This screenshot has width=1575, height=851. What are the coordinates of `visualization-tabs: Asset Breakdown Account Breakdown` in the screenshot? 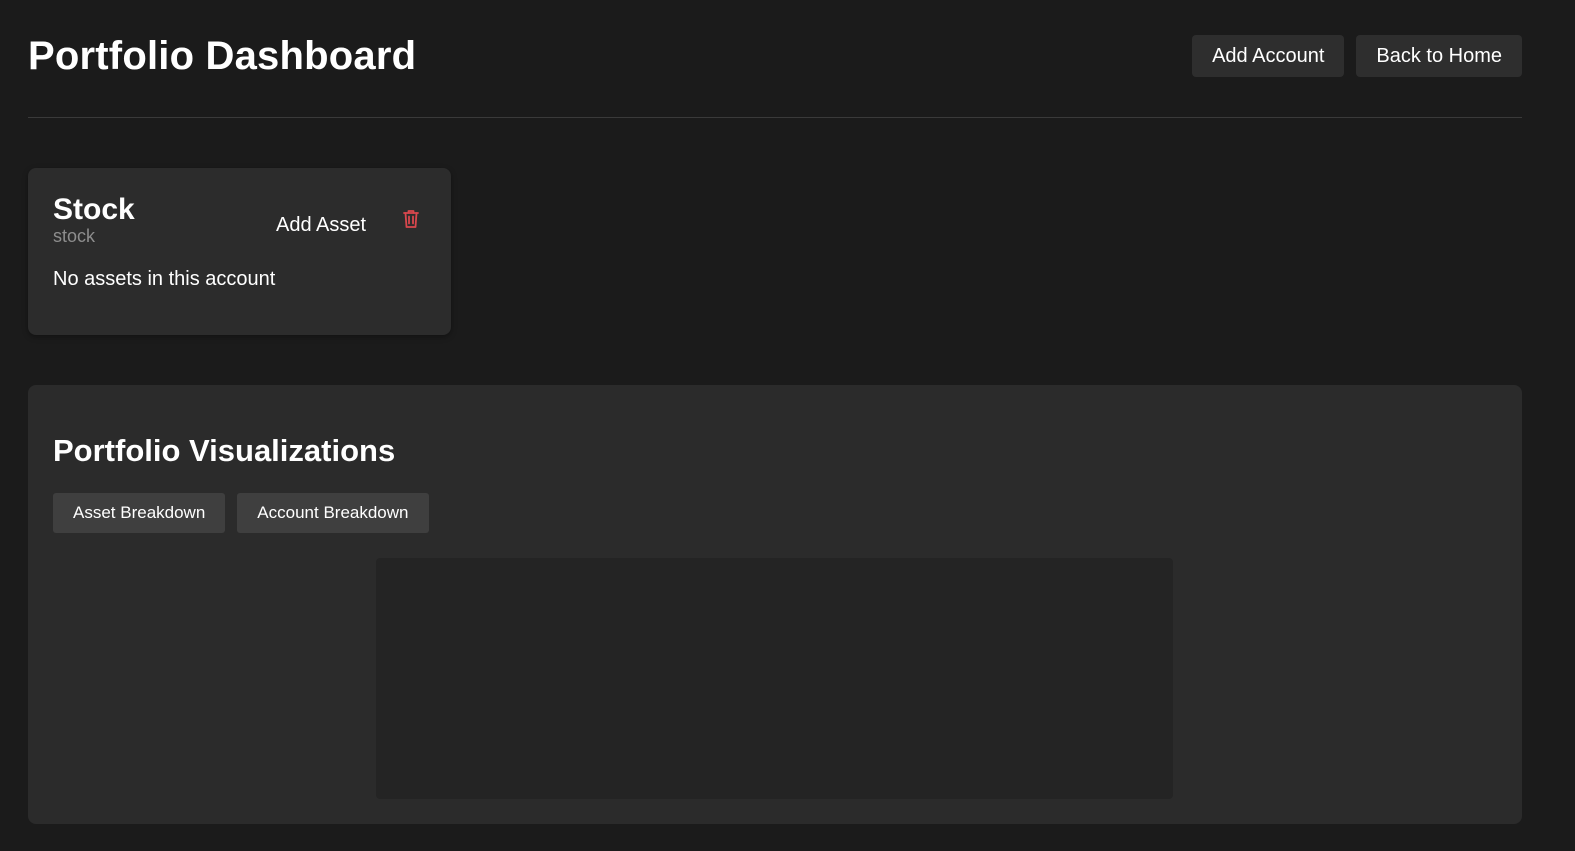 It's located at (241, 513).